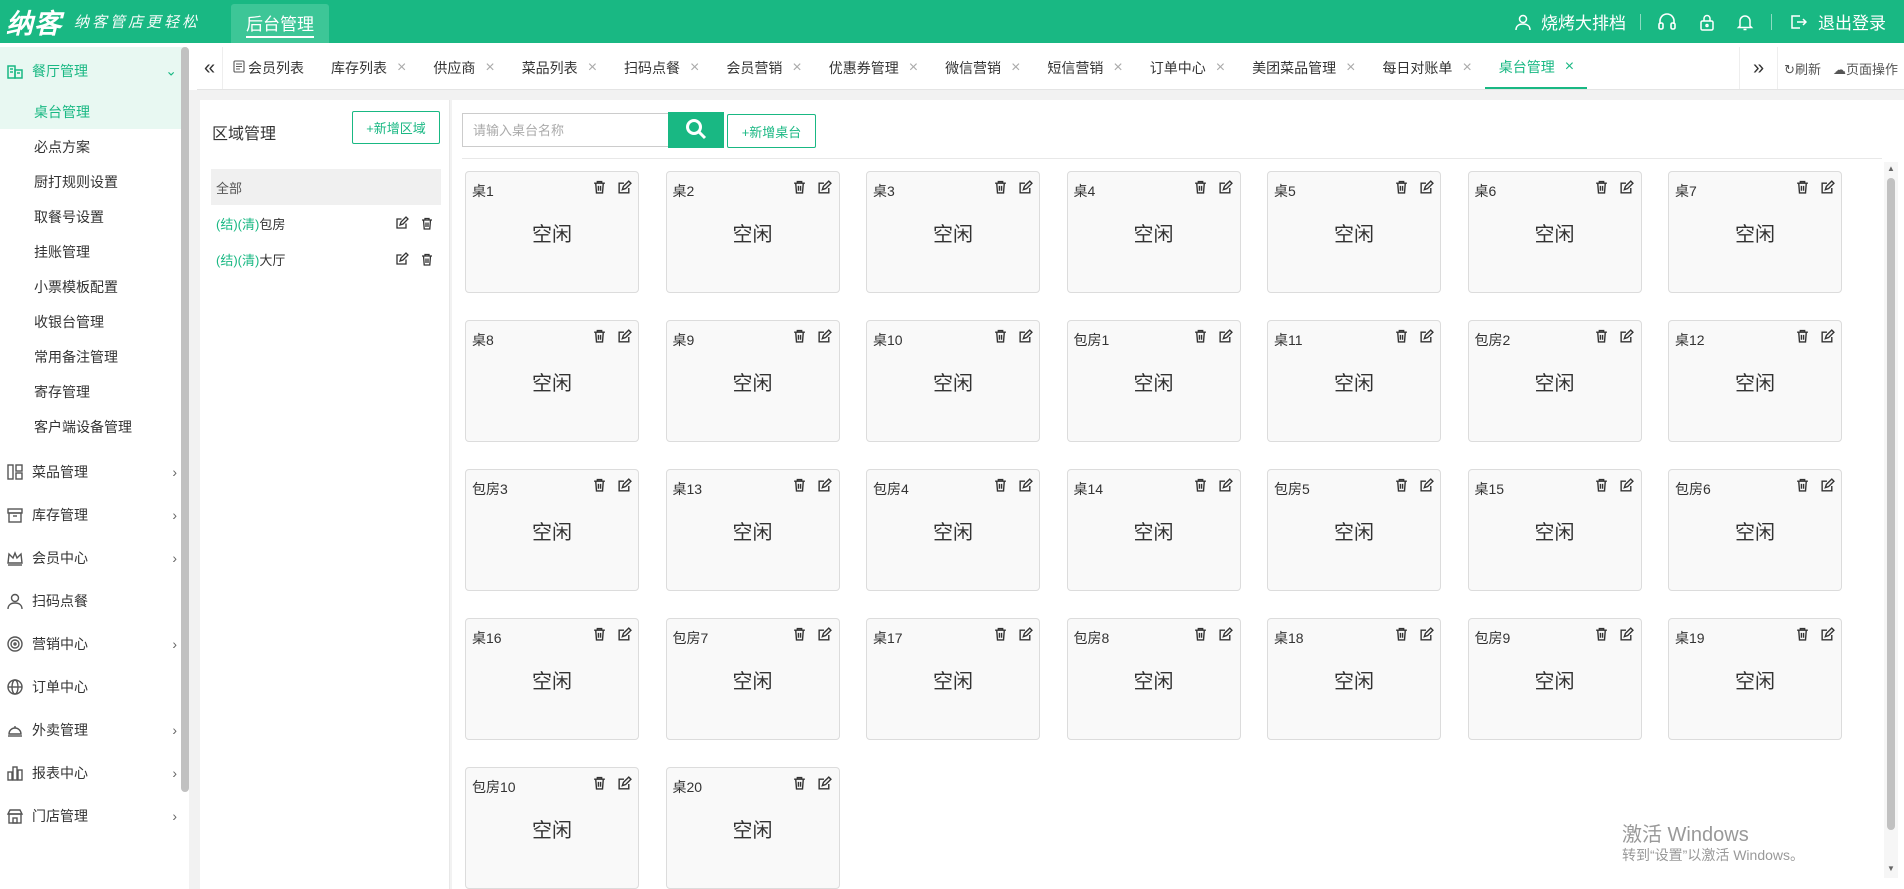 This screenshot has height=889, width=1904. Describe the element at coordinates (552, 232) in the screenshot. I see `table-card: 桌1 空闲` at that location.